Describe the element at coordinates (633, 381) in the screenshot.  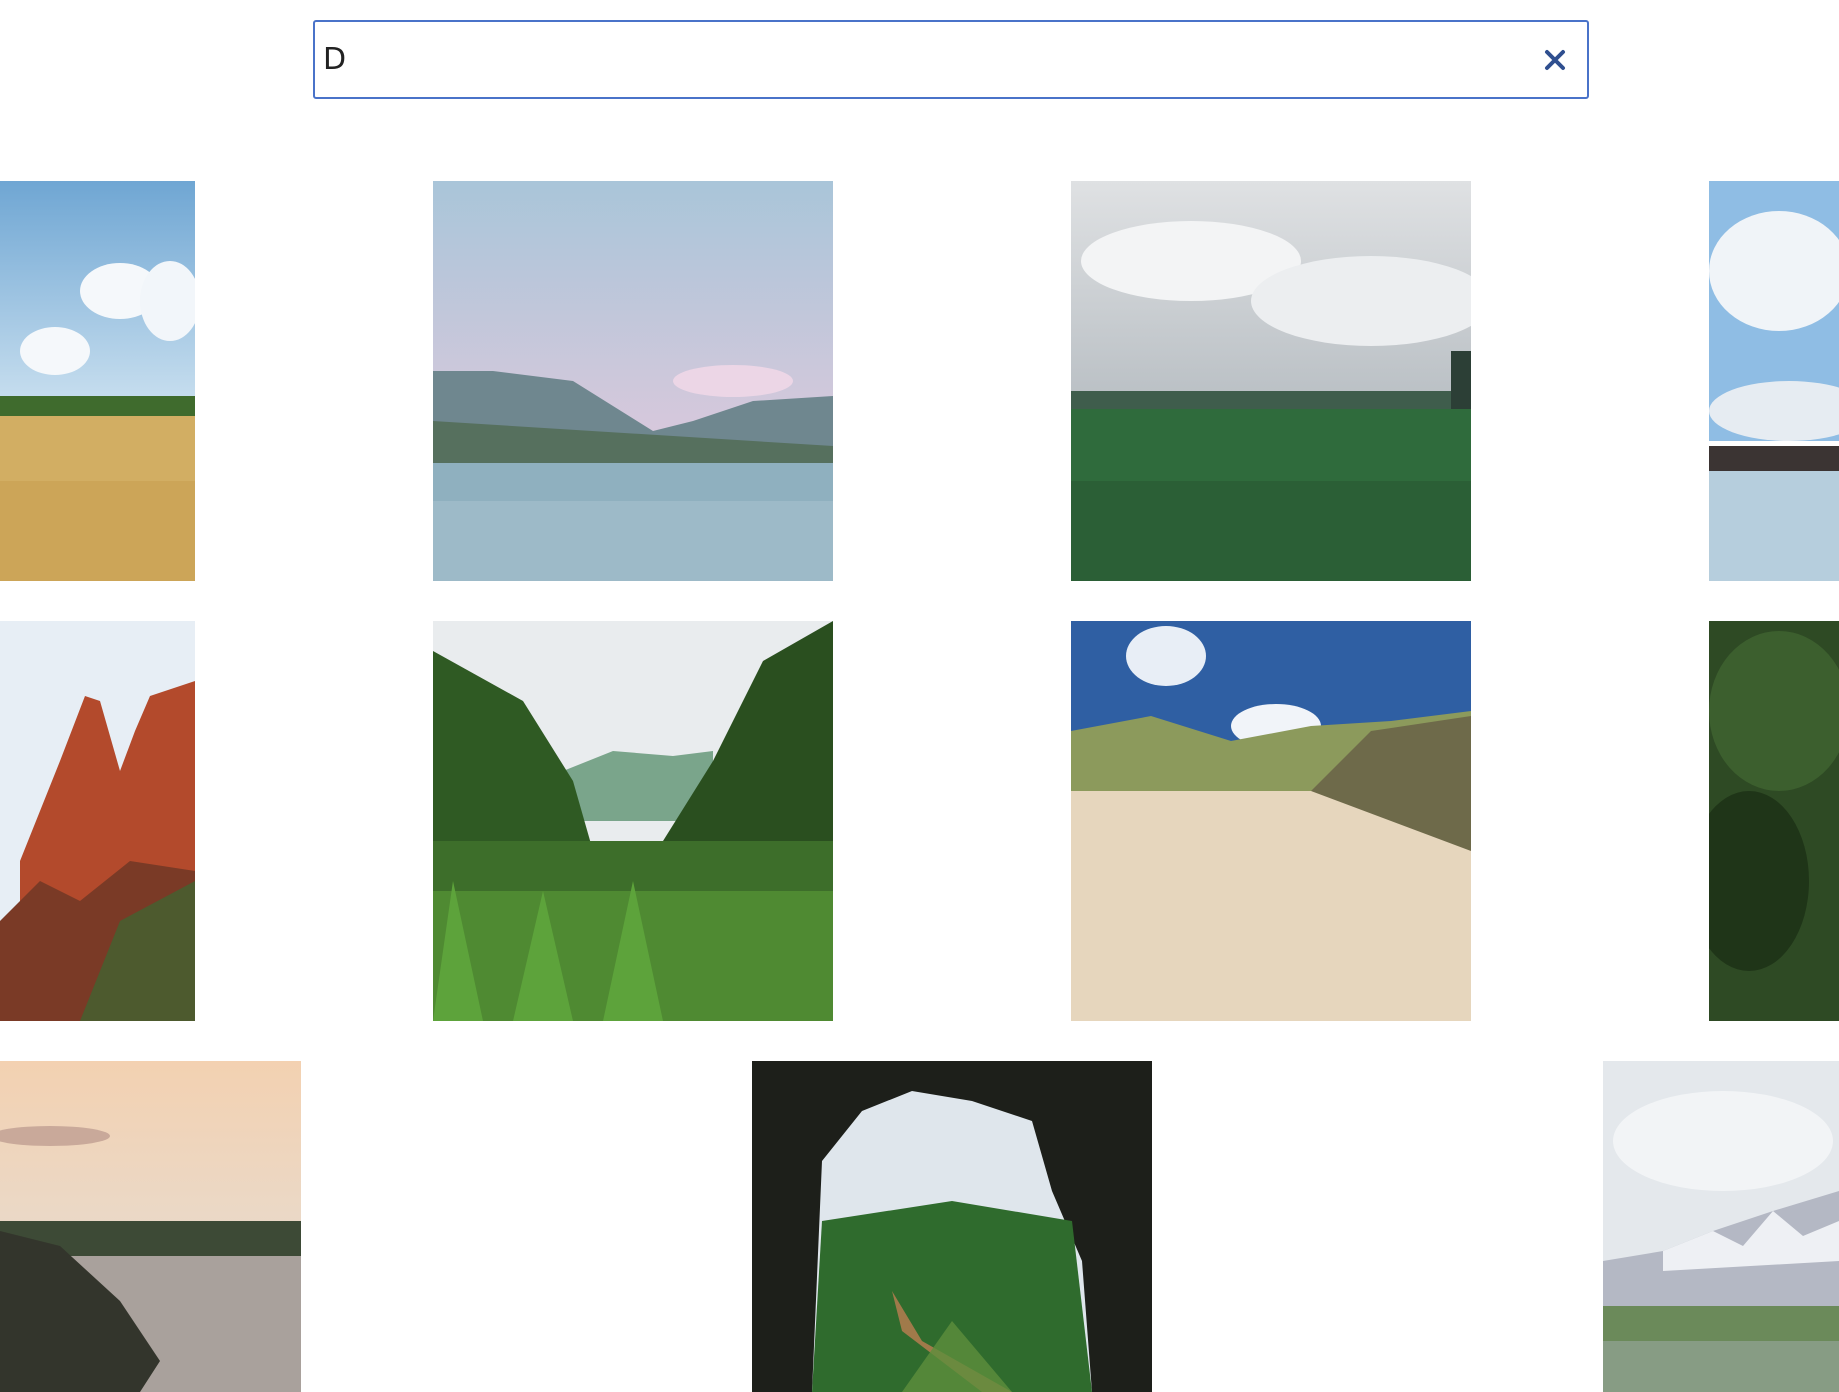
I see `gallery-image-lake-mountains-pastel` at that location.